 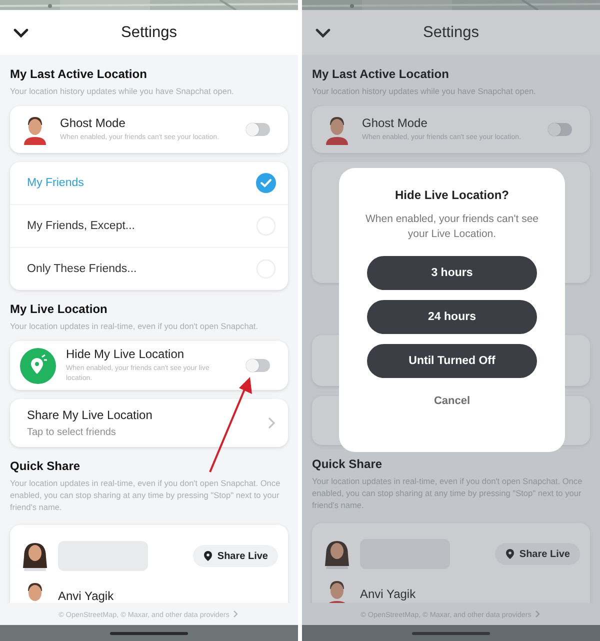 What do you see at coordinates (90, 415) in the screenshot?
I see `setting-title: Share My Live Location` at bounding box center [90, 415].